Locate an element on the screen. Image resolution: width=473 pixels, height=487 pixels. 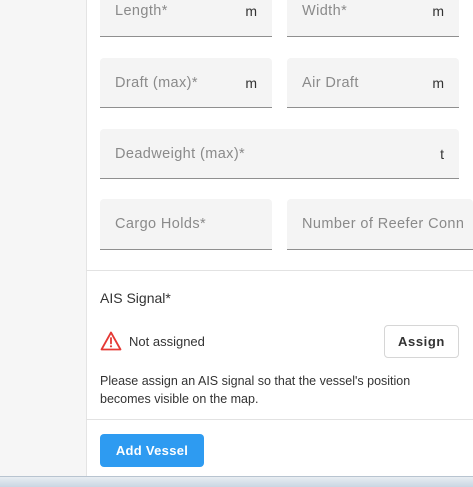
length-label: Length* is located at coordinates (141, 11).